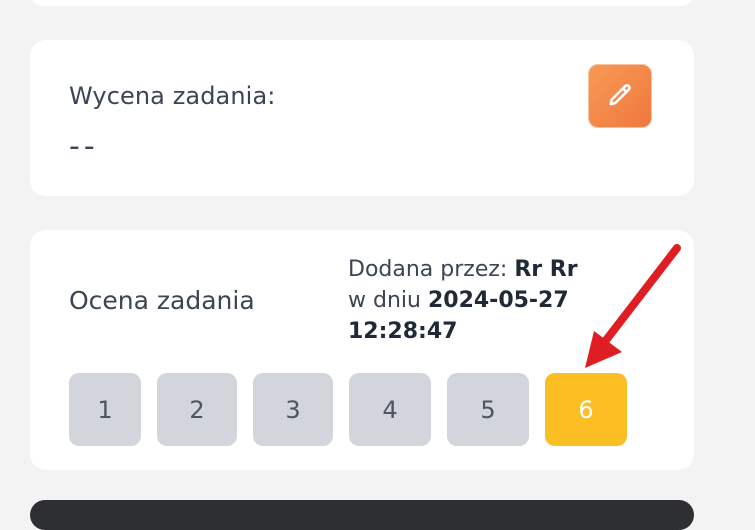 The height and width of the screenshot is (530, 755). What do you see at coordinates (498, 300) in the screenshot?
I see `added-date: 2024-05-27` at bounding box center [498, 300].